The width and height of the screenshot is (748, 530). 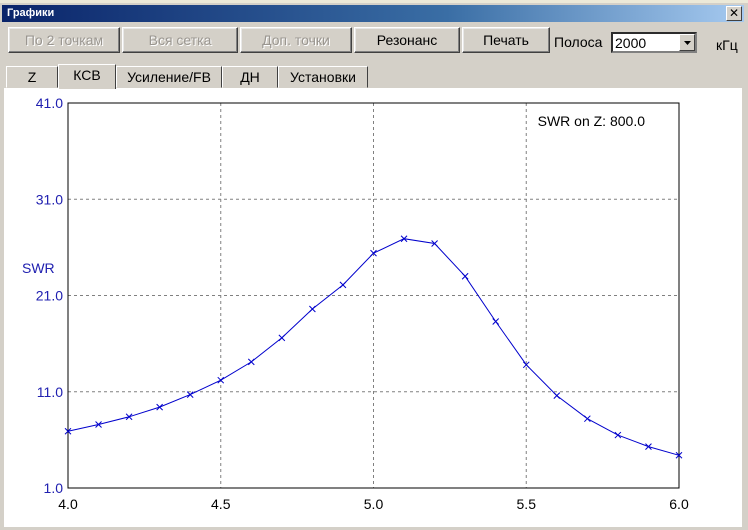 I want to click on dropdown-button, so click(x=687, y=42).